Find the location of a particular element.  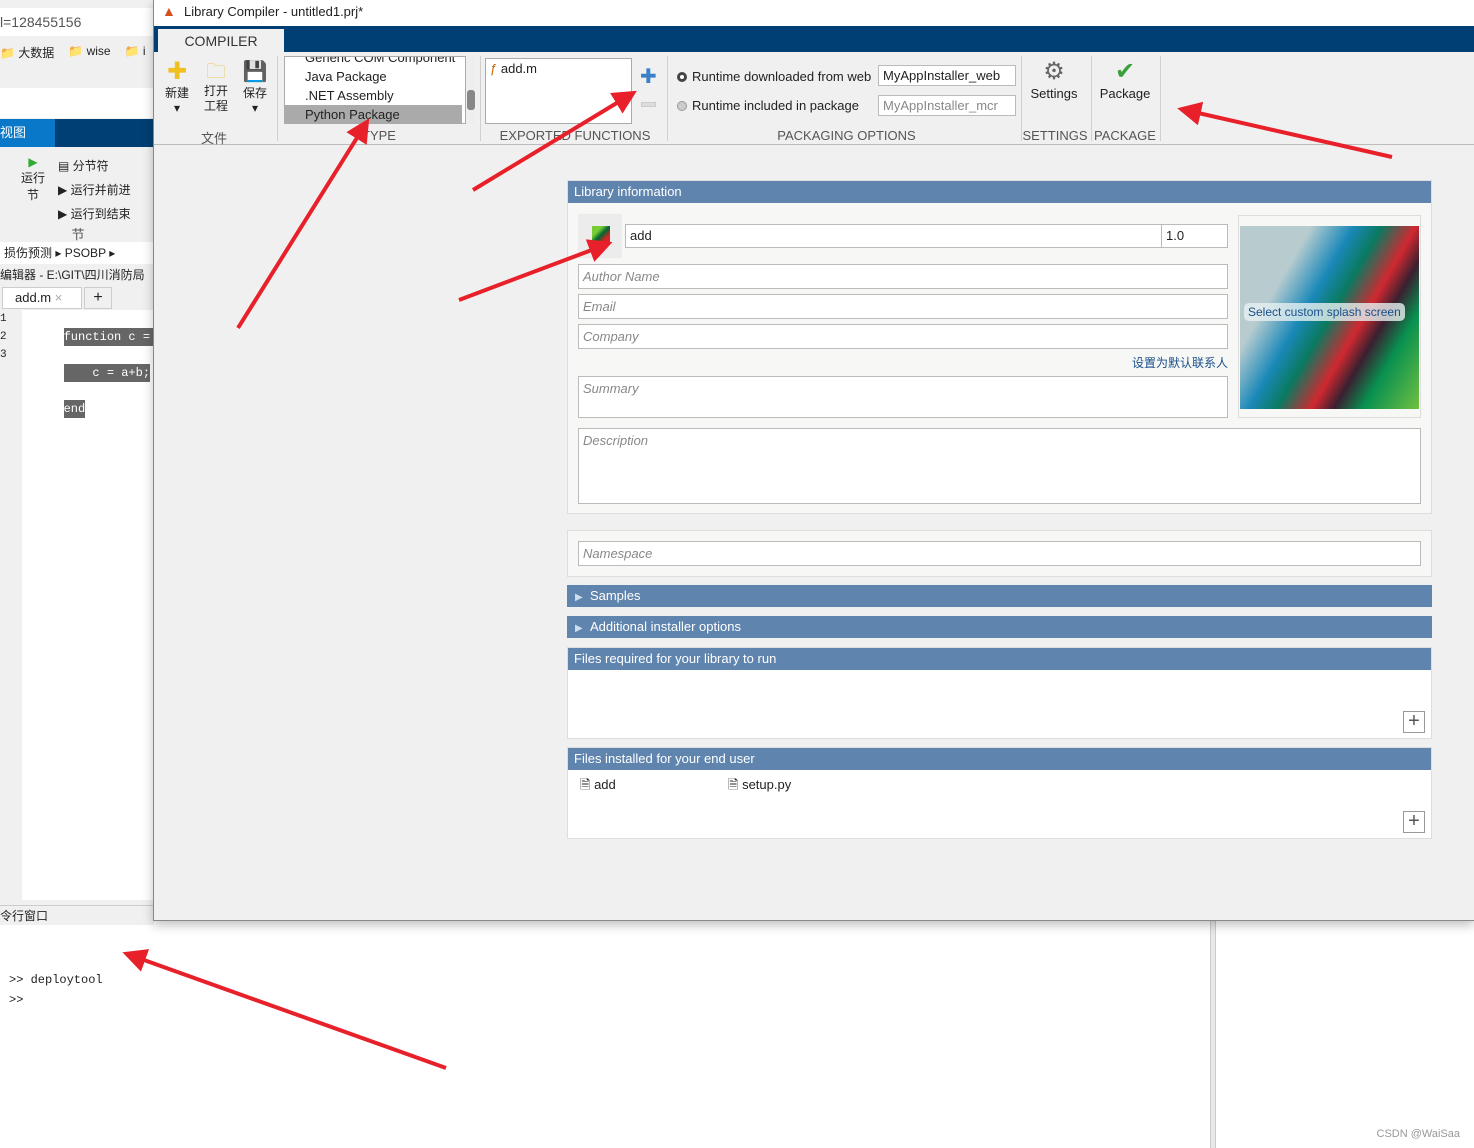

editor-tab: add.m × is located at coordinates (42, 298).